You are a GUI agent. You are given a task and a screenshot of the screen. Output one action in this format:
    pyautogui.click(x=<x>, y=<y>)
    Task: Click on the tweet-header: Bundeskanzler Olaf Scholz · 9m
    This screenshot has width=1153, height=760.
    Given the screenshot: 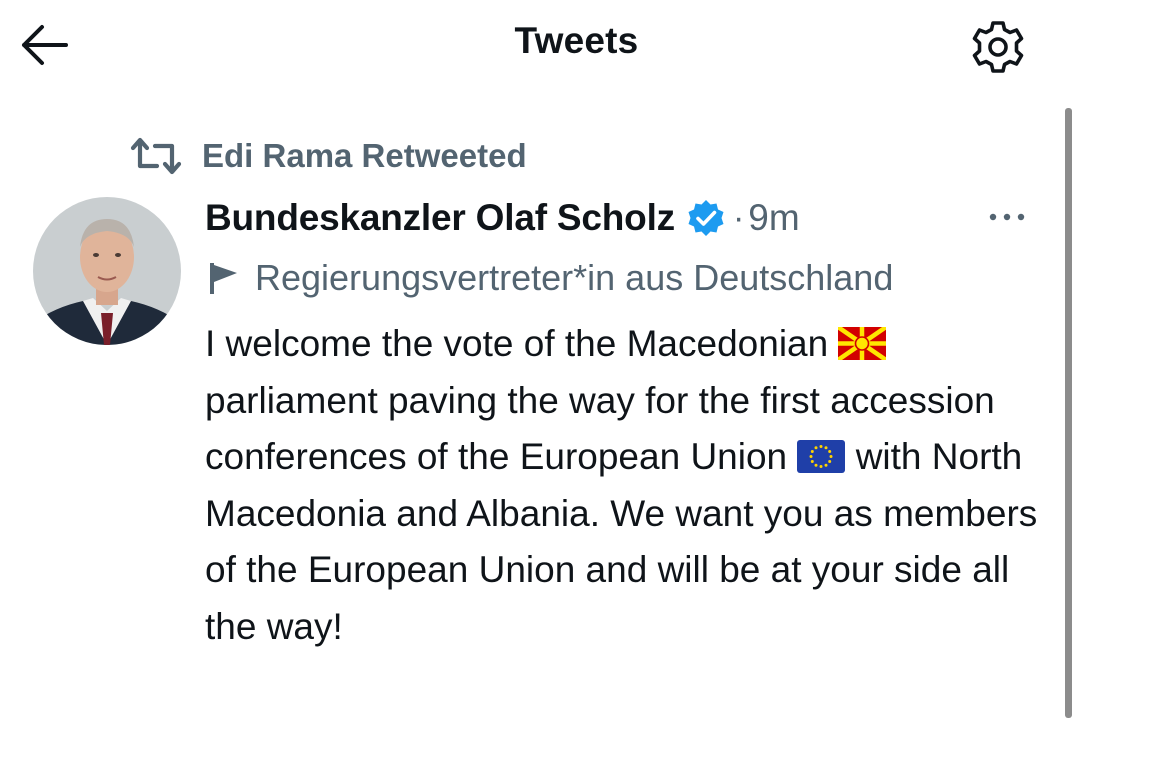 What is the action you would take?
    pyautogui.click(x=502, y=218)
    